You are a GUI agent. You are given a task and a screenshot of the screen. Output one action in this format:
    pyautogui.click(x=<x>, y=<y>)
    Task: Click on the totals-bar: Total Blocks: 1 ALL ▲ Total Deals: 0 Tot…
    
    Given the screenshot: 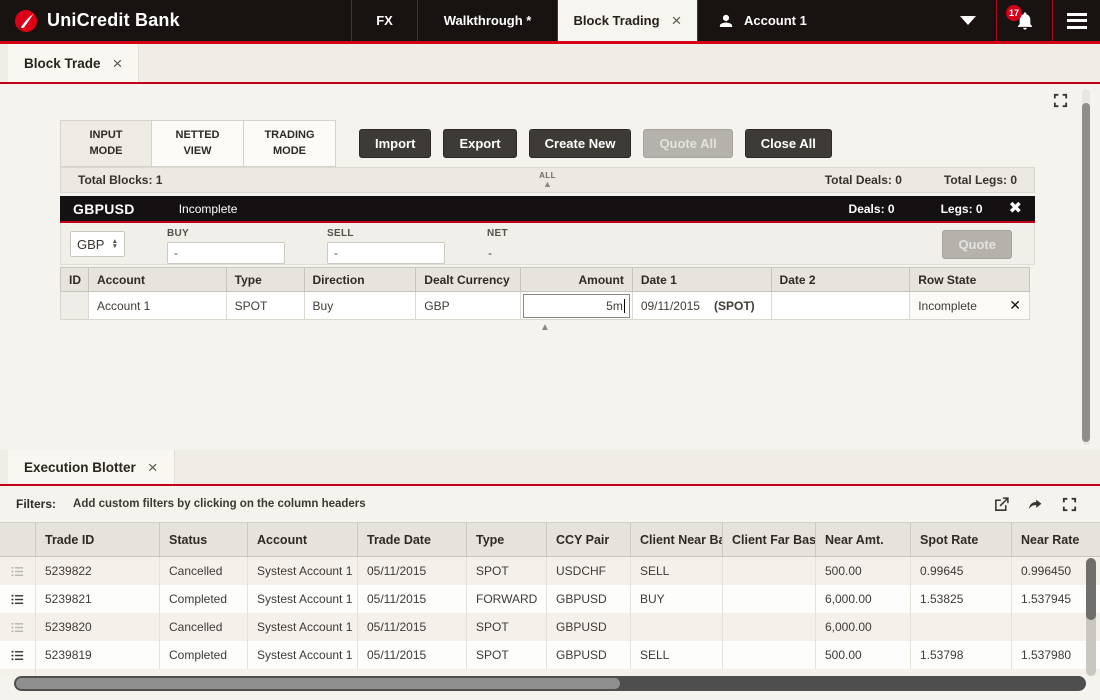 What is the action you would take?
    pyautogui.click(x=547, y=180)
    